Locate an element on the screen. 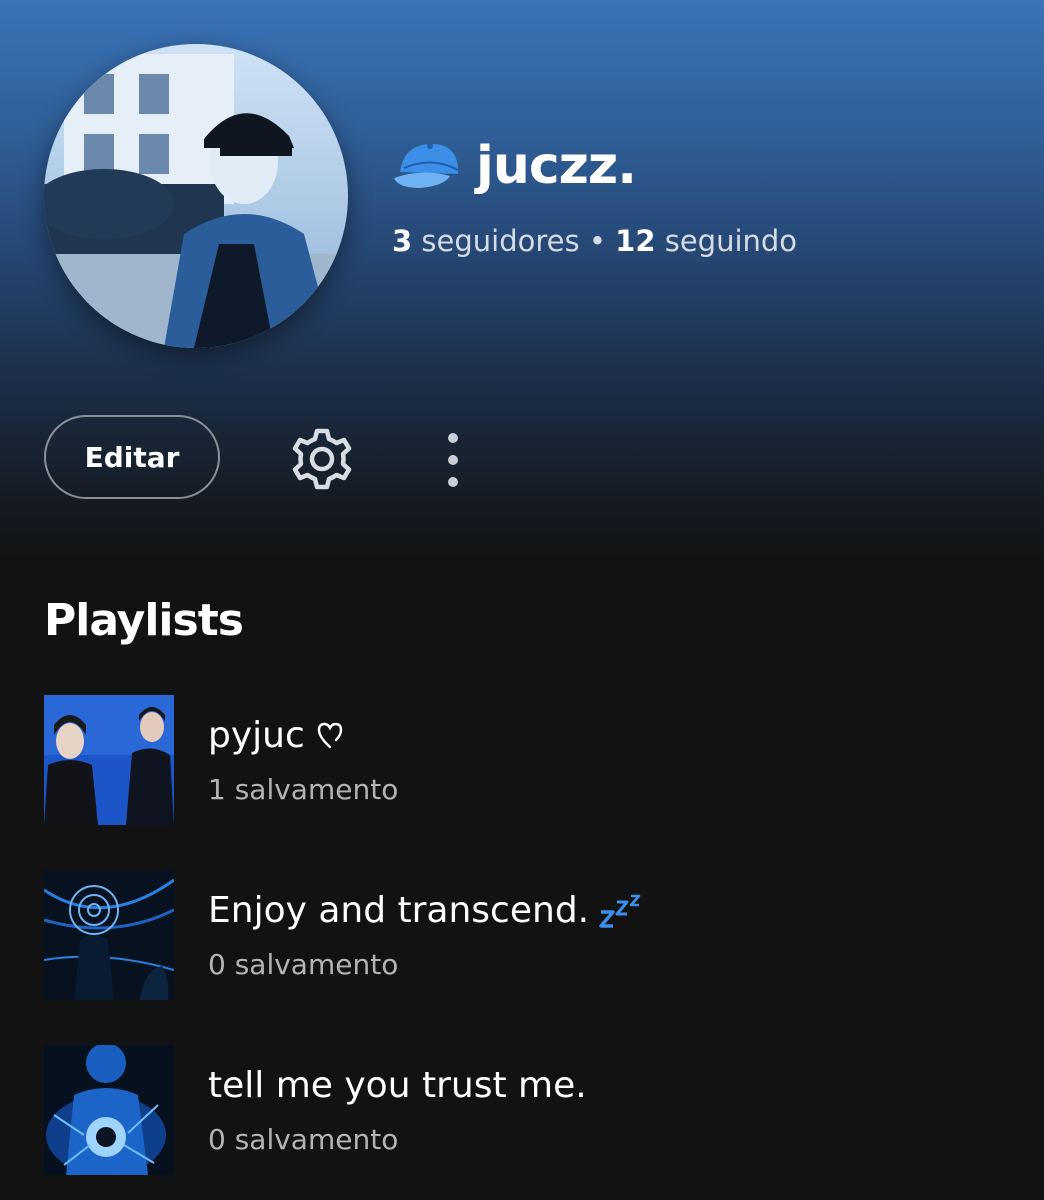 The image size is (1044, 1200). avatar-photo is located at coordinates (196, 196).